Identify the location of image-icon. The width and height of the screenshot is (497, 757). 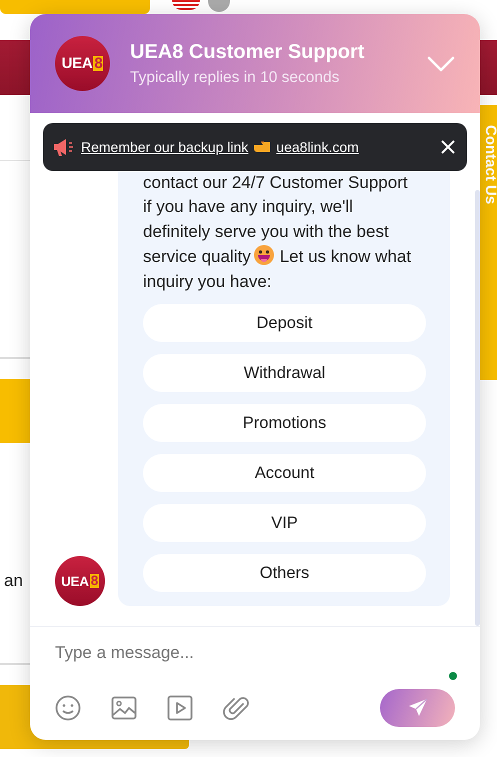
(124, 708).